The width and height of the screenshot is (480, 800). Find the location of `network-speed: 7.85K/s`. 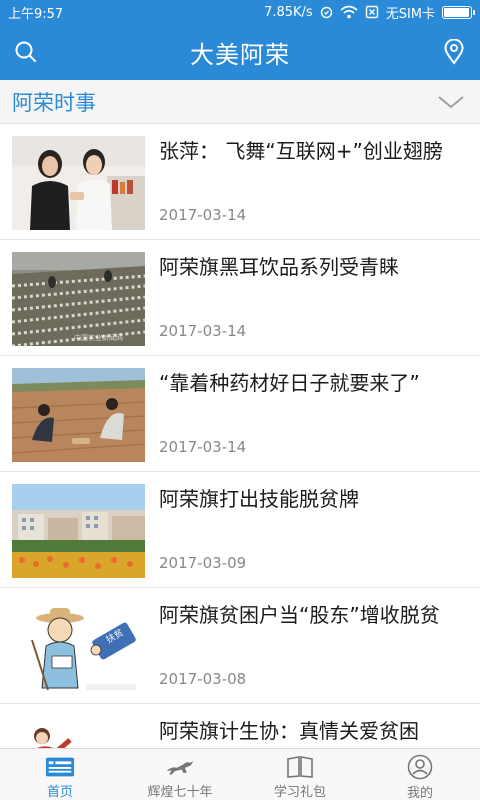

network-speed: 7.85K/s is located at coordinates (288, 12).